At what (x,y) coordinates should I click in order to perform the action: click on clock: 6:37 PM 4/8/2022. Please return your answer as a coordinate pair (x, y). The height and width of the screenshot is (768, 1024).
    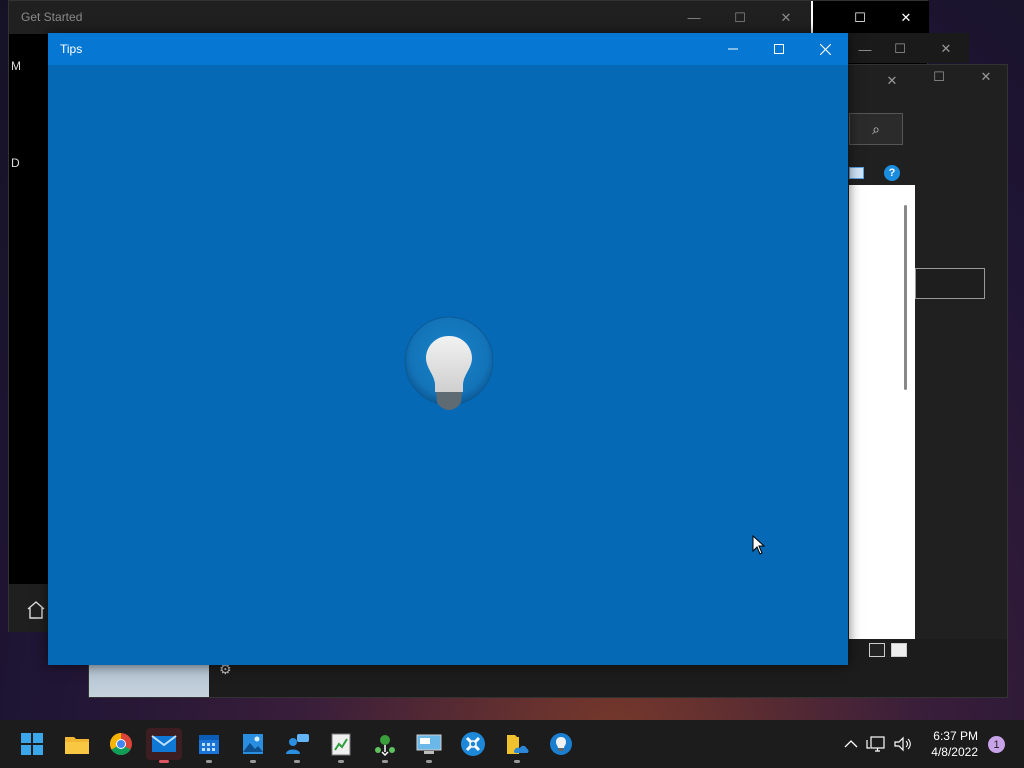
    Looking at the image, I should click on (948, 744).